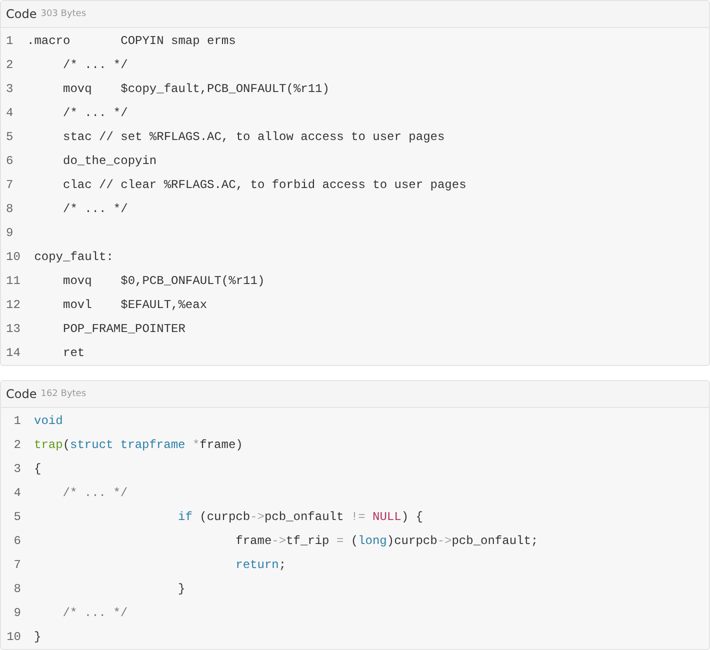 The width and height of the screenshot is (710, 650). Describe the element at coordinates (253, 137) in the screenshot. I see `code-line: stac // set %RFLAGS.AC, to allow access to user pages` at that location.